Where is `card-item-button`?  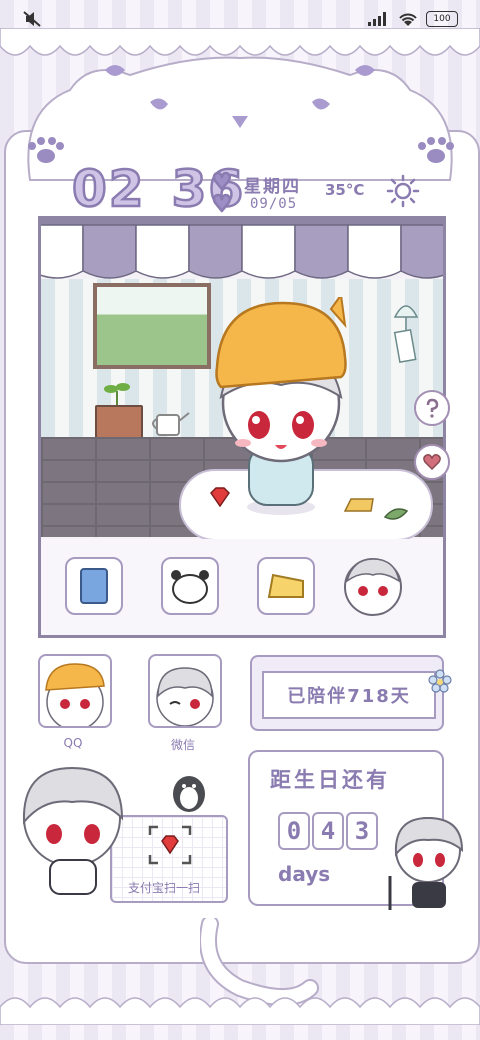
card-item-button is located at coordinates (94, 586).